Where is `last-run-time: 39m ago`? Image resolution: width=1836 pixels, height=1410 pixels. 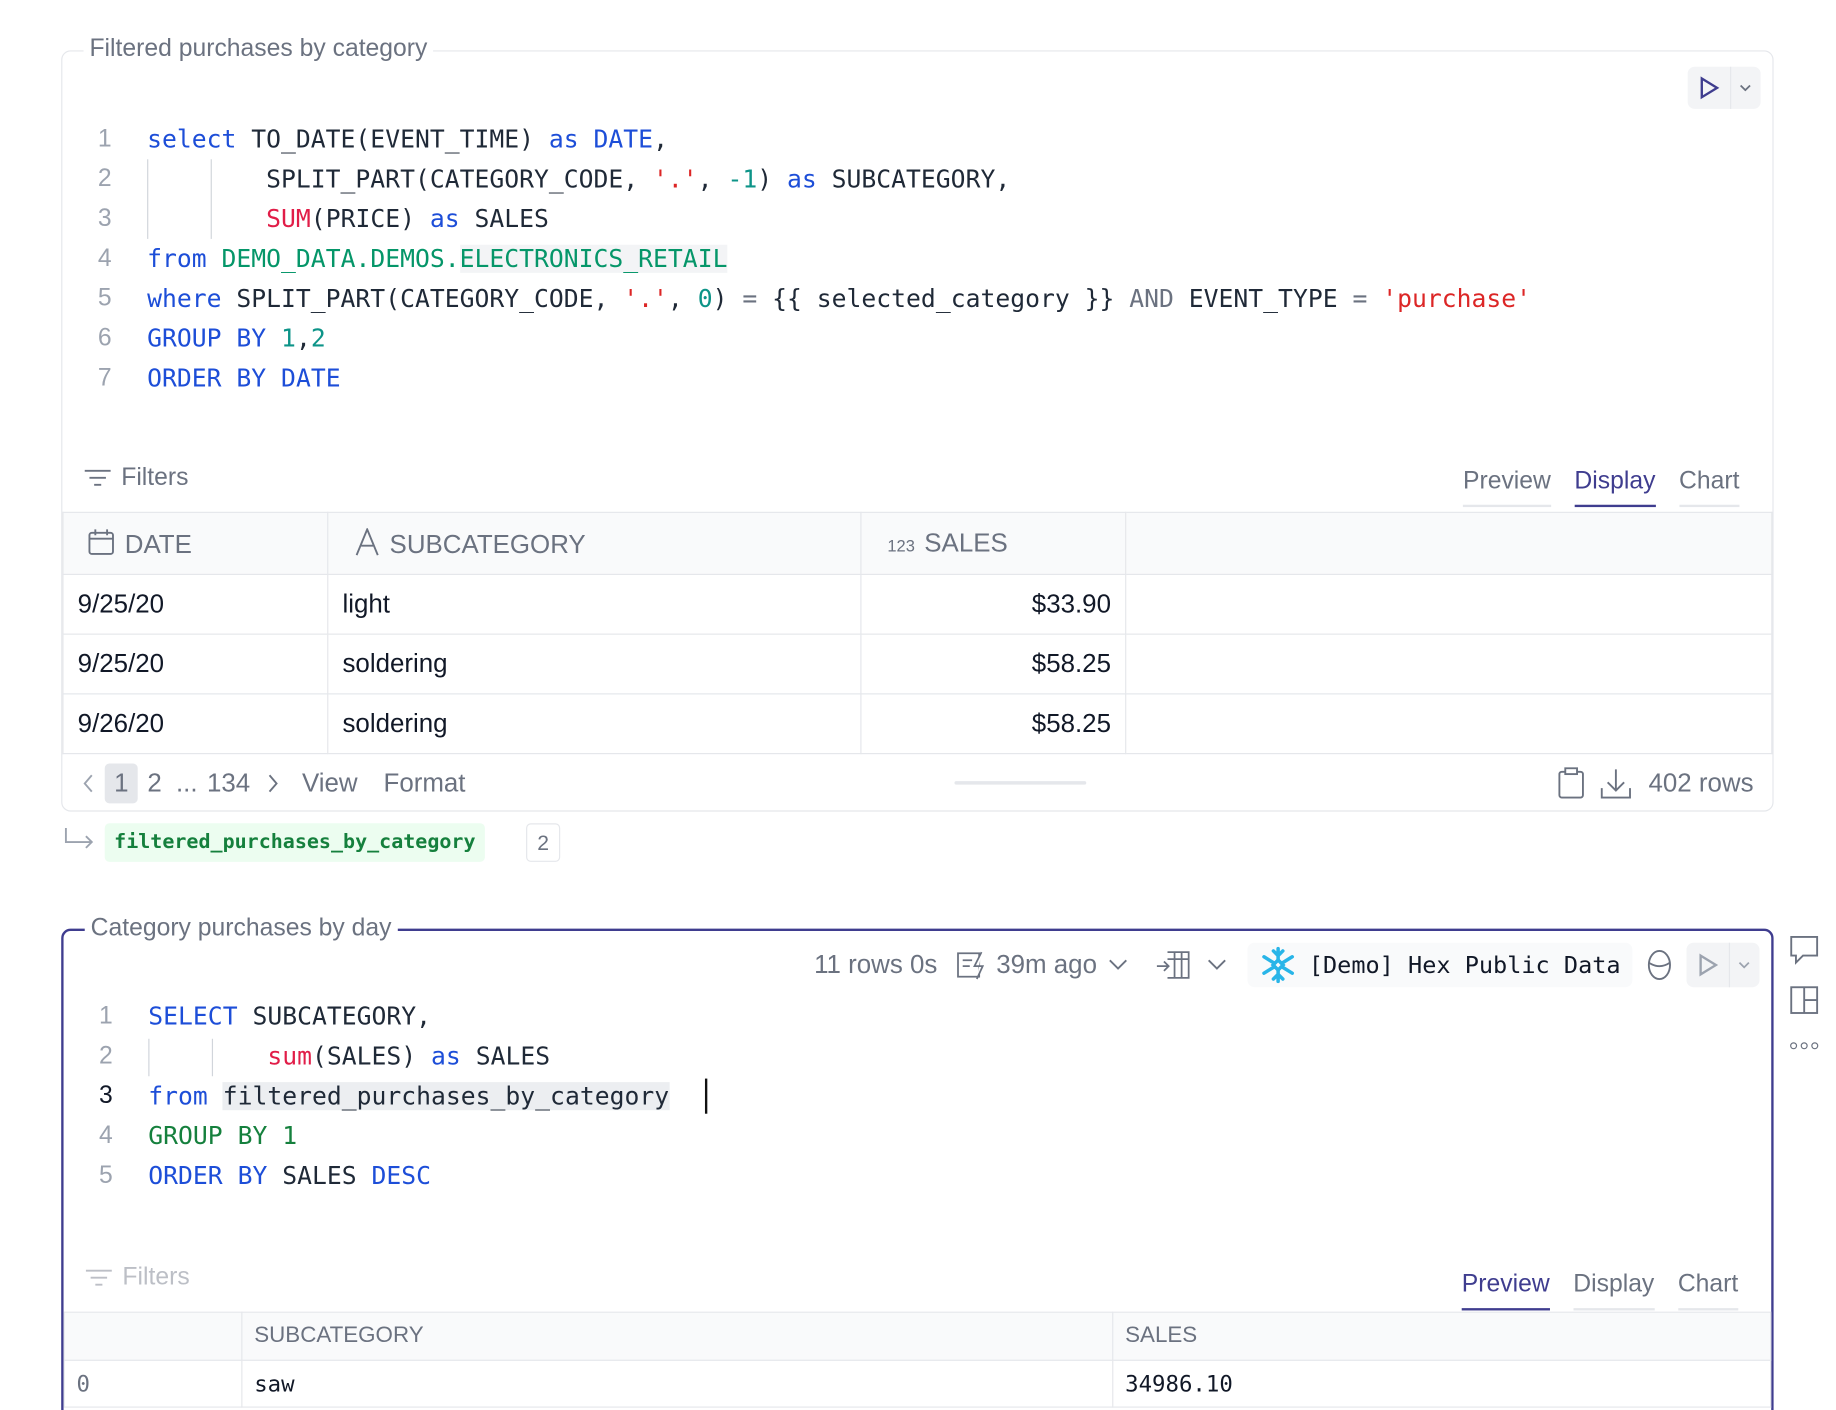
last-run-time: 39m ago is located at coordinates (1046, 965).